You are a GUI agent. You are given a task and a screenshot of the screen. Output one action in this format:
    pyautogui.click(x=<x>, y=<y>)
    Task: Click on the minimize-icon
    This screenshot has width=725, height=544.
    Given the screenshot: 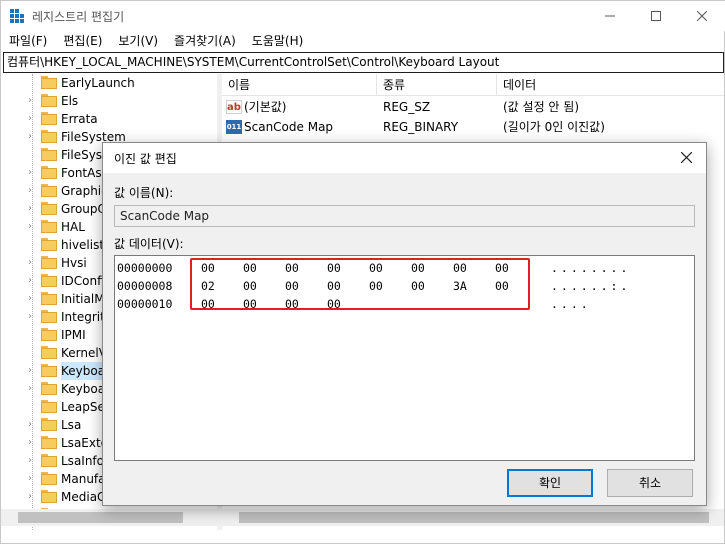 What is the action you would take?
    pyautogui.click(x=610, y=16)
    